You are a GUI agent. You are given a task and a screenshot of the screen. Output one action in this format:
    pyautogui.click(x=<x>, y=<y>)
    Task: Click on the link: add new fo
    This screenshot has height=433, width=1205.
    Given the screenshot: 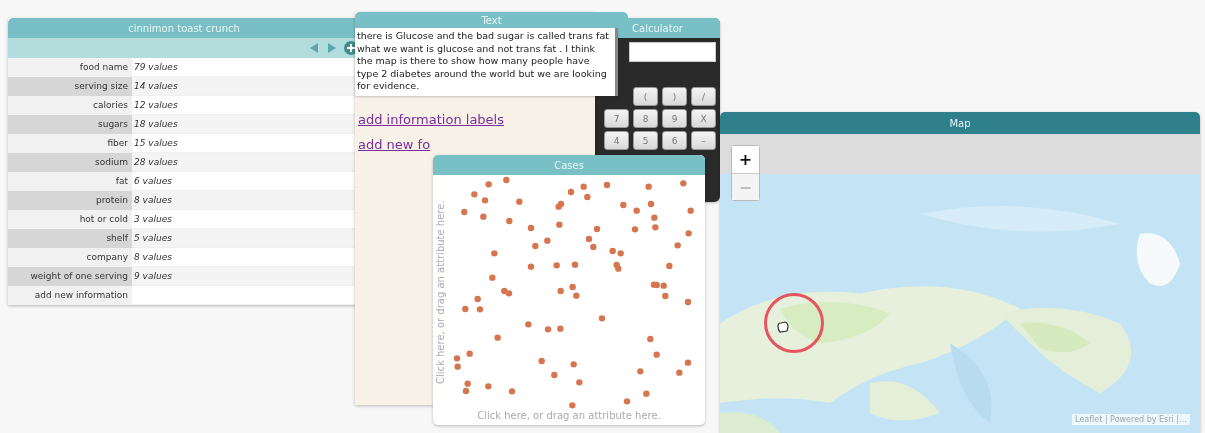 What is the action you would take?
    pyautogui.click(x=394, y=144)
    